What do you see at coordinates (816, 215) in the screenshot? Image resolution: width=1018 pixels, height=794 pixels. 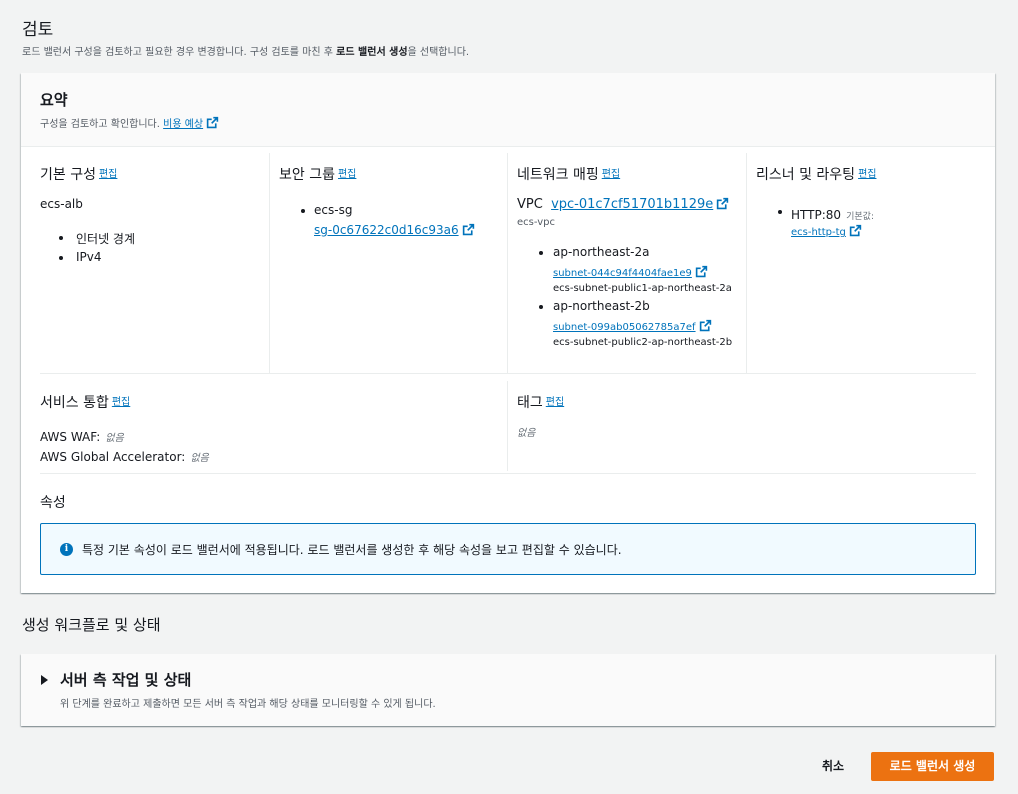 I see `listener-protocol: HTTP:80` at bounding box center [816, 215].